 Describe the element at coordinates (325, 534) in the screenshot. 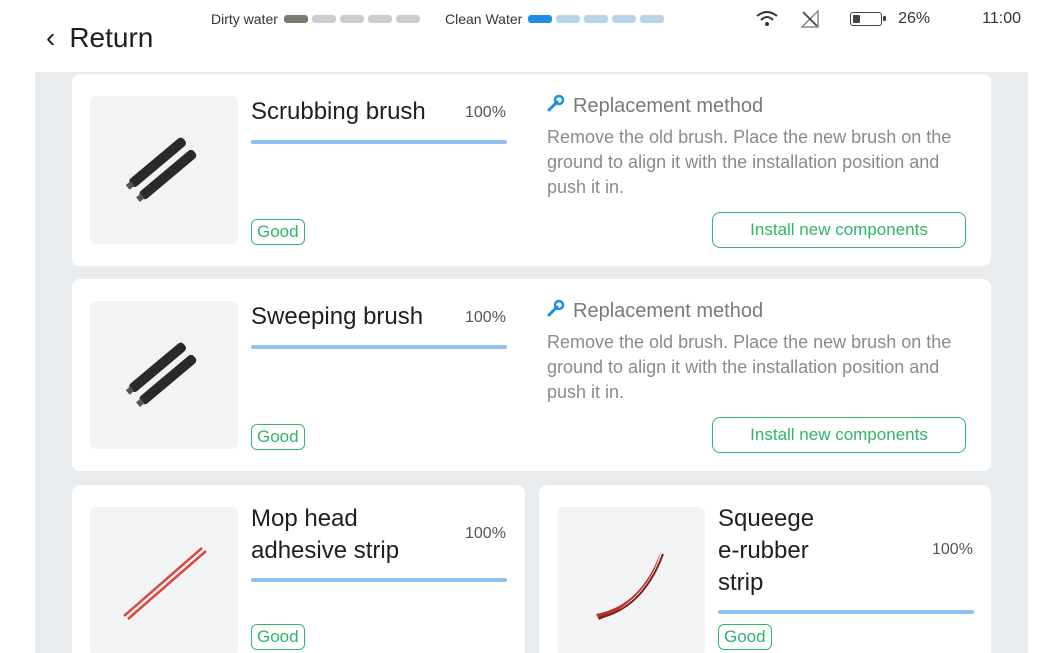

I see `component-name: Mop head adhesive strip` at that location.